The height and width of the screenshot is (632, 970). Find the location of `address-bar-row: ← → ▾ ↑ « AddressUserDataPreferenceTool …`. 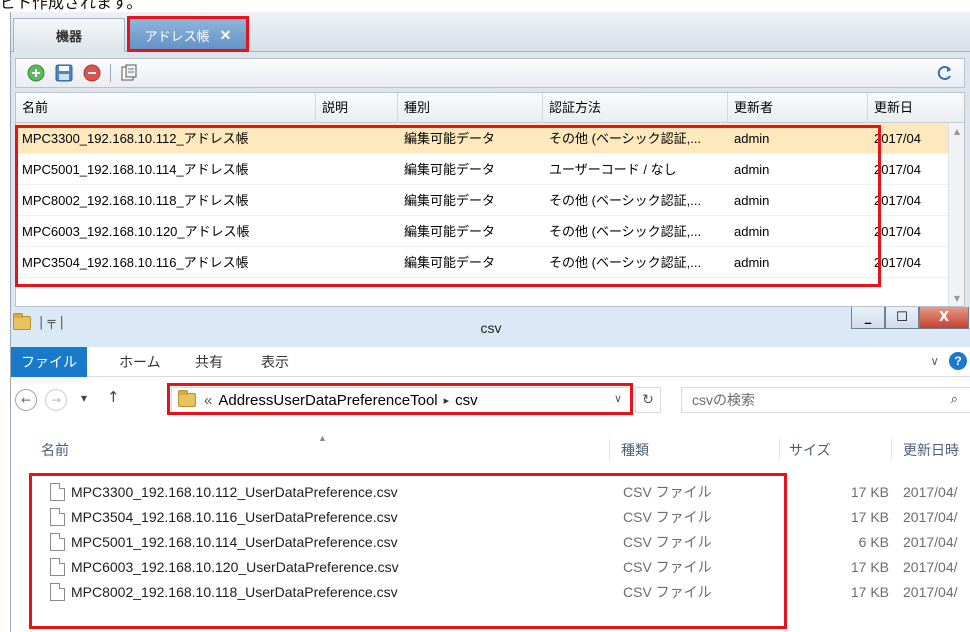

address-bar-row: ← → ▾ ↑ « AddressUserDataPreferenceTool … is located at coordinates (490, 400).